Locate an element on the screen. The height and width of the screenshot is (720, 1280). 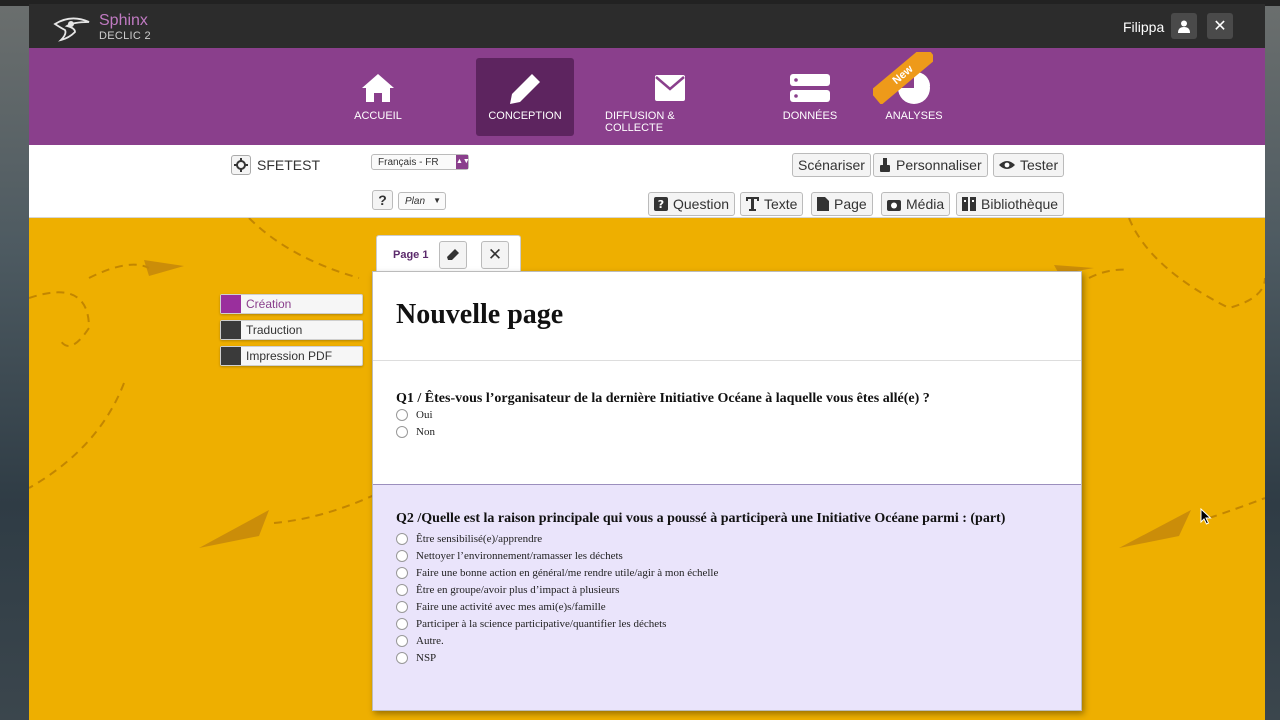
chevron-down-icon: ▼ is located at coordinates (437, 200).